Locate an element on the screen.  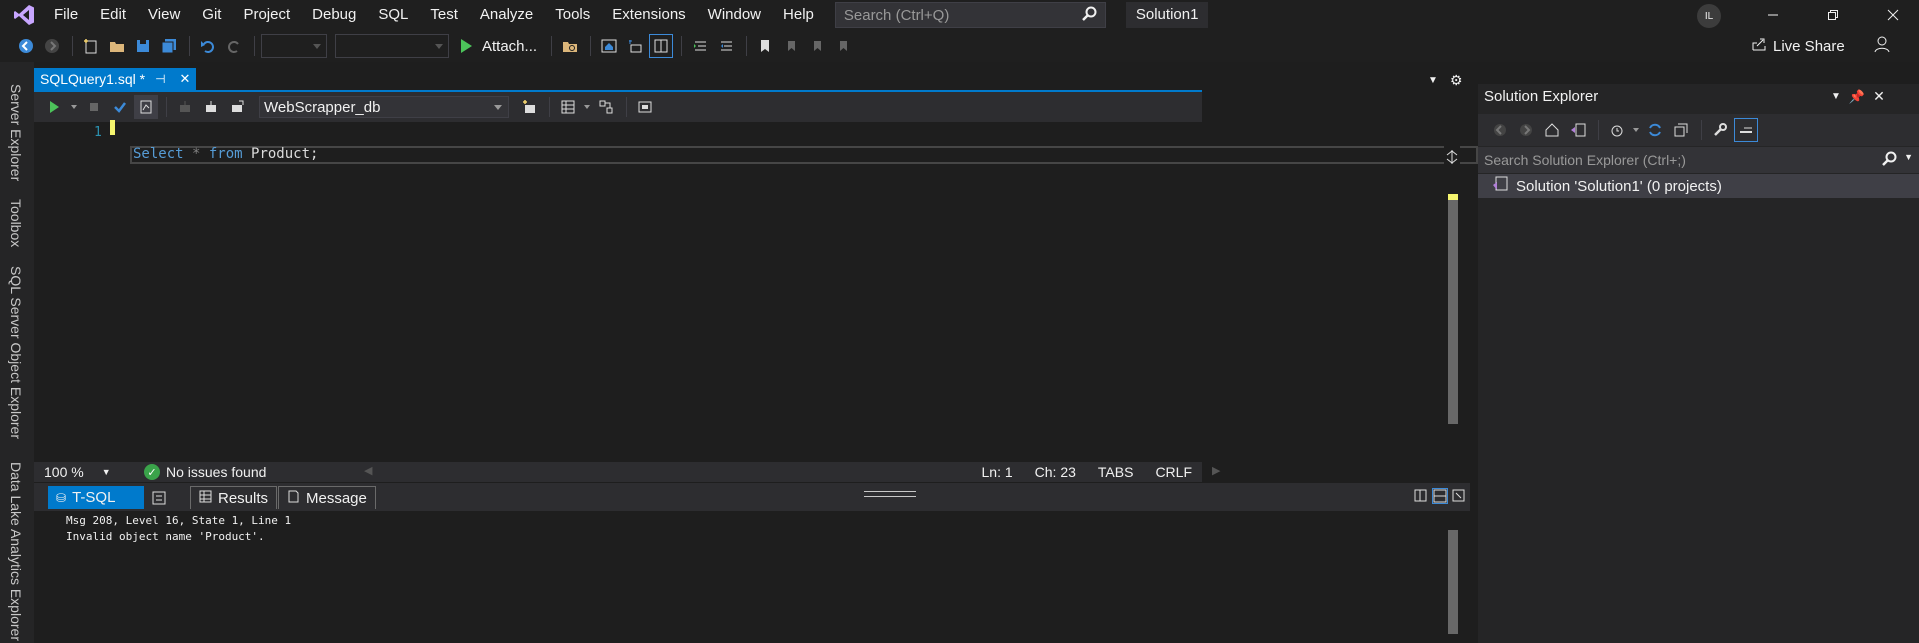
browse-folder-icon is located at coordinates (570, 46).